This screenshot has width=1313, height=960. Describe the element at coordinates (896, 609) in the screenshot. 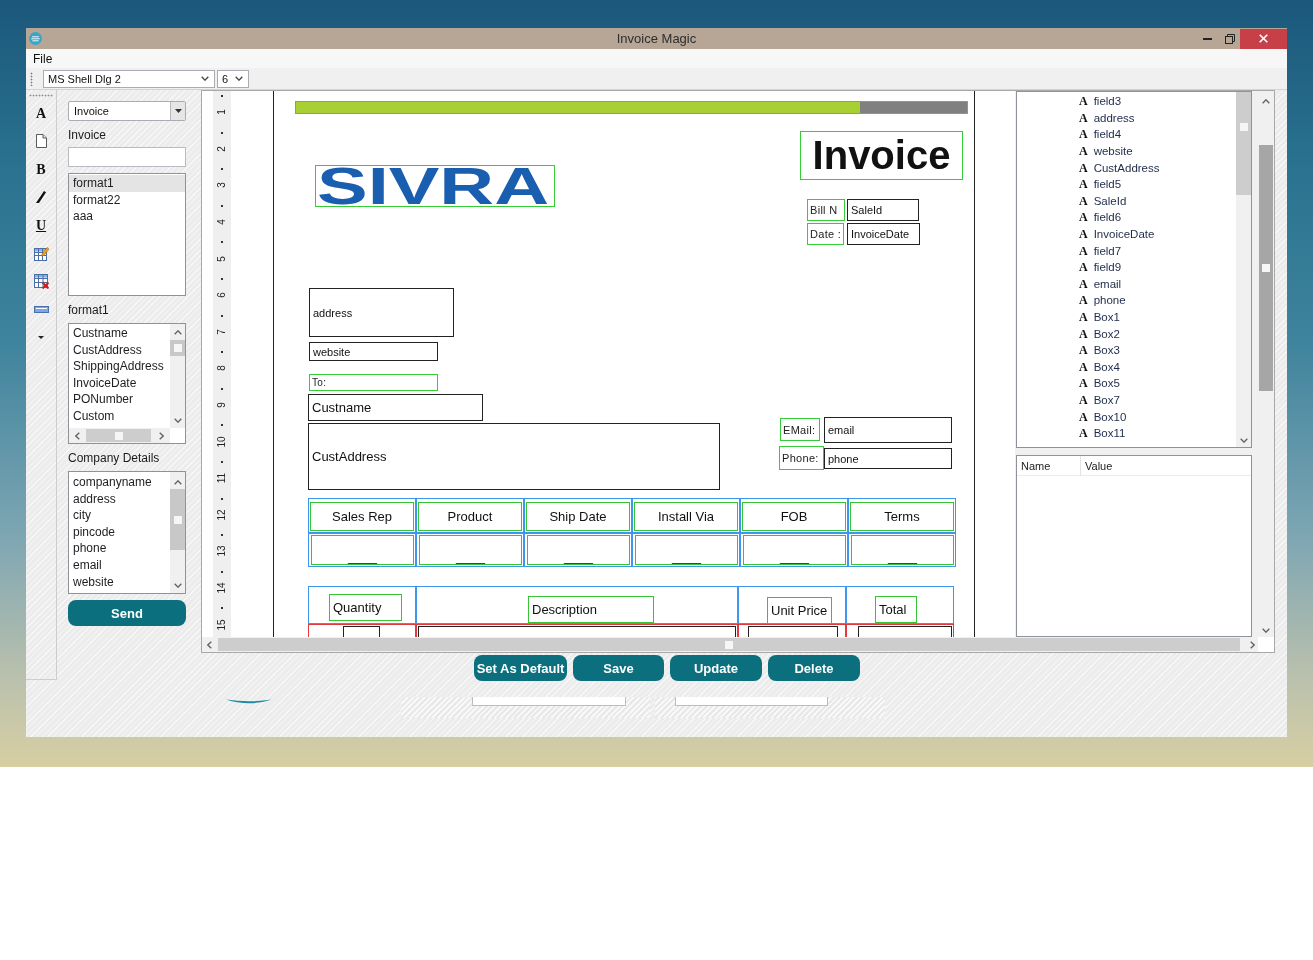

I see `column-header: Total` at that location.